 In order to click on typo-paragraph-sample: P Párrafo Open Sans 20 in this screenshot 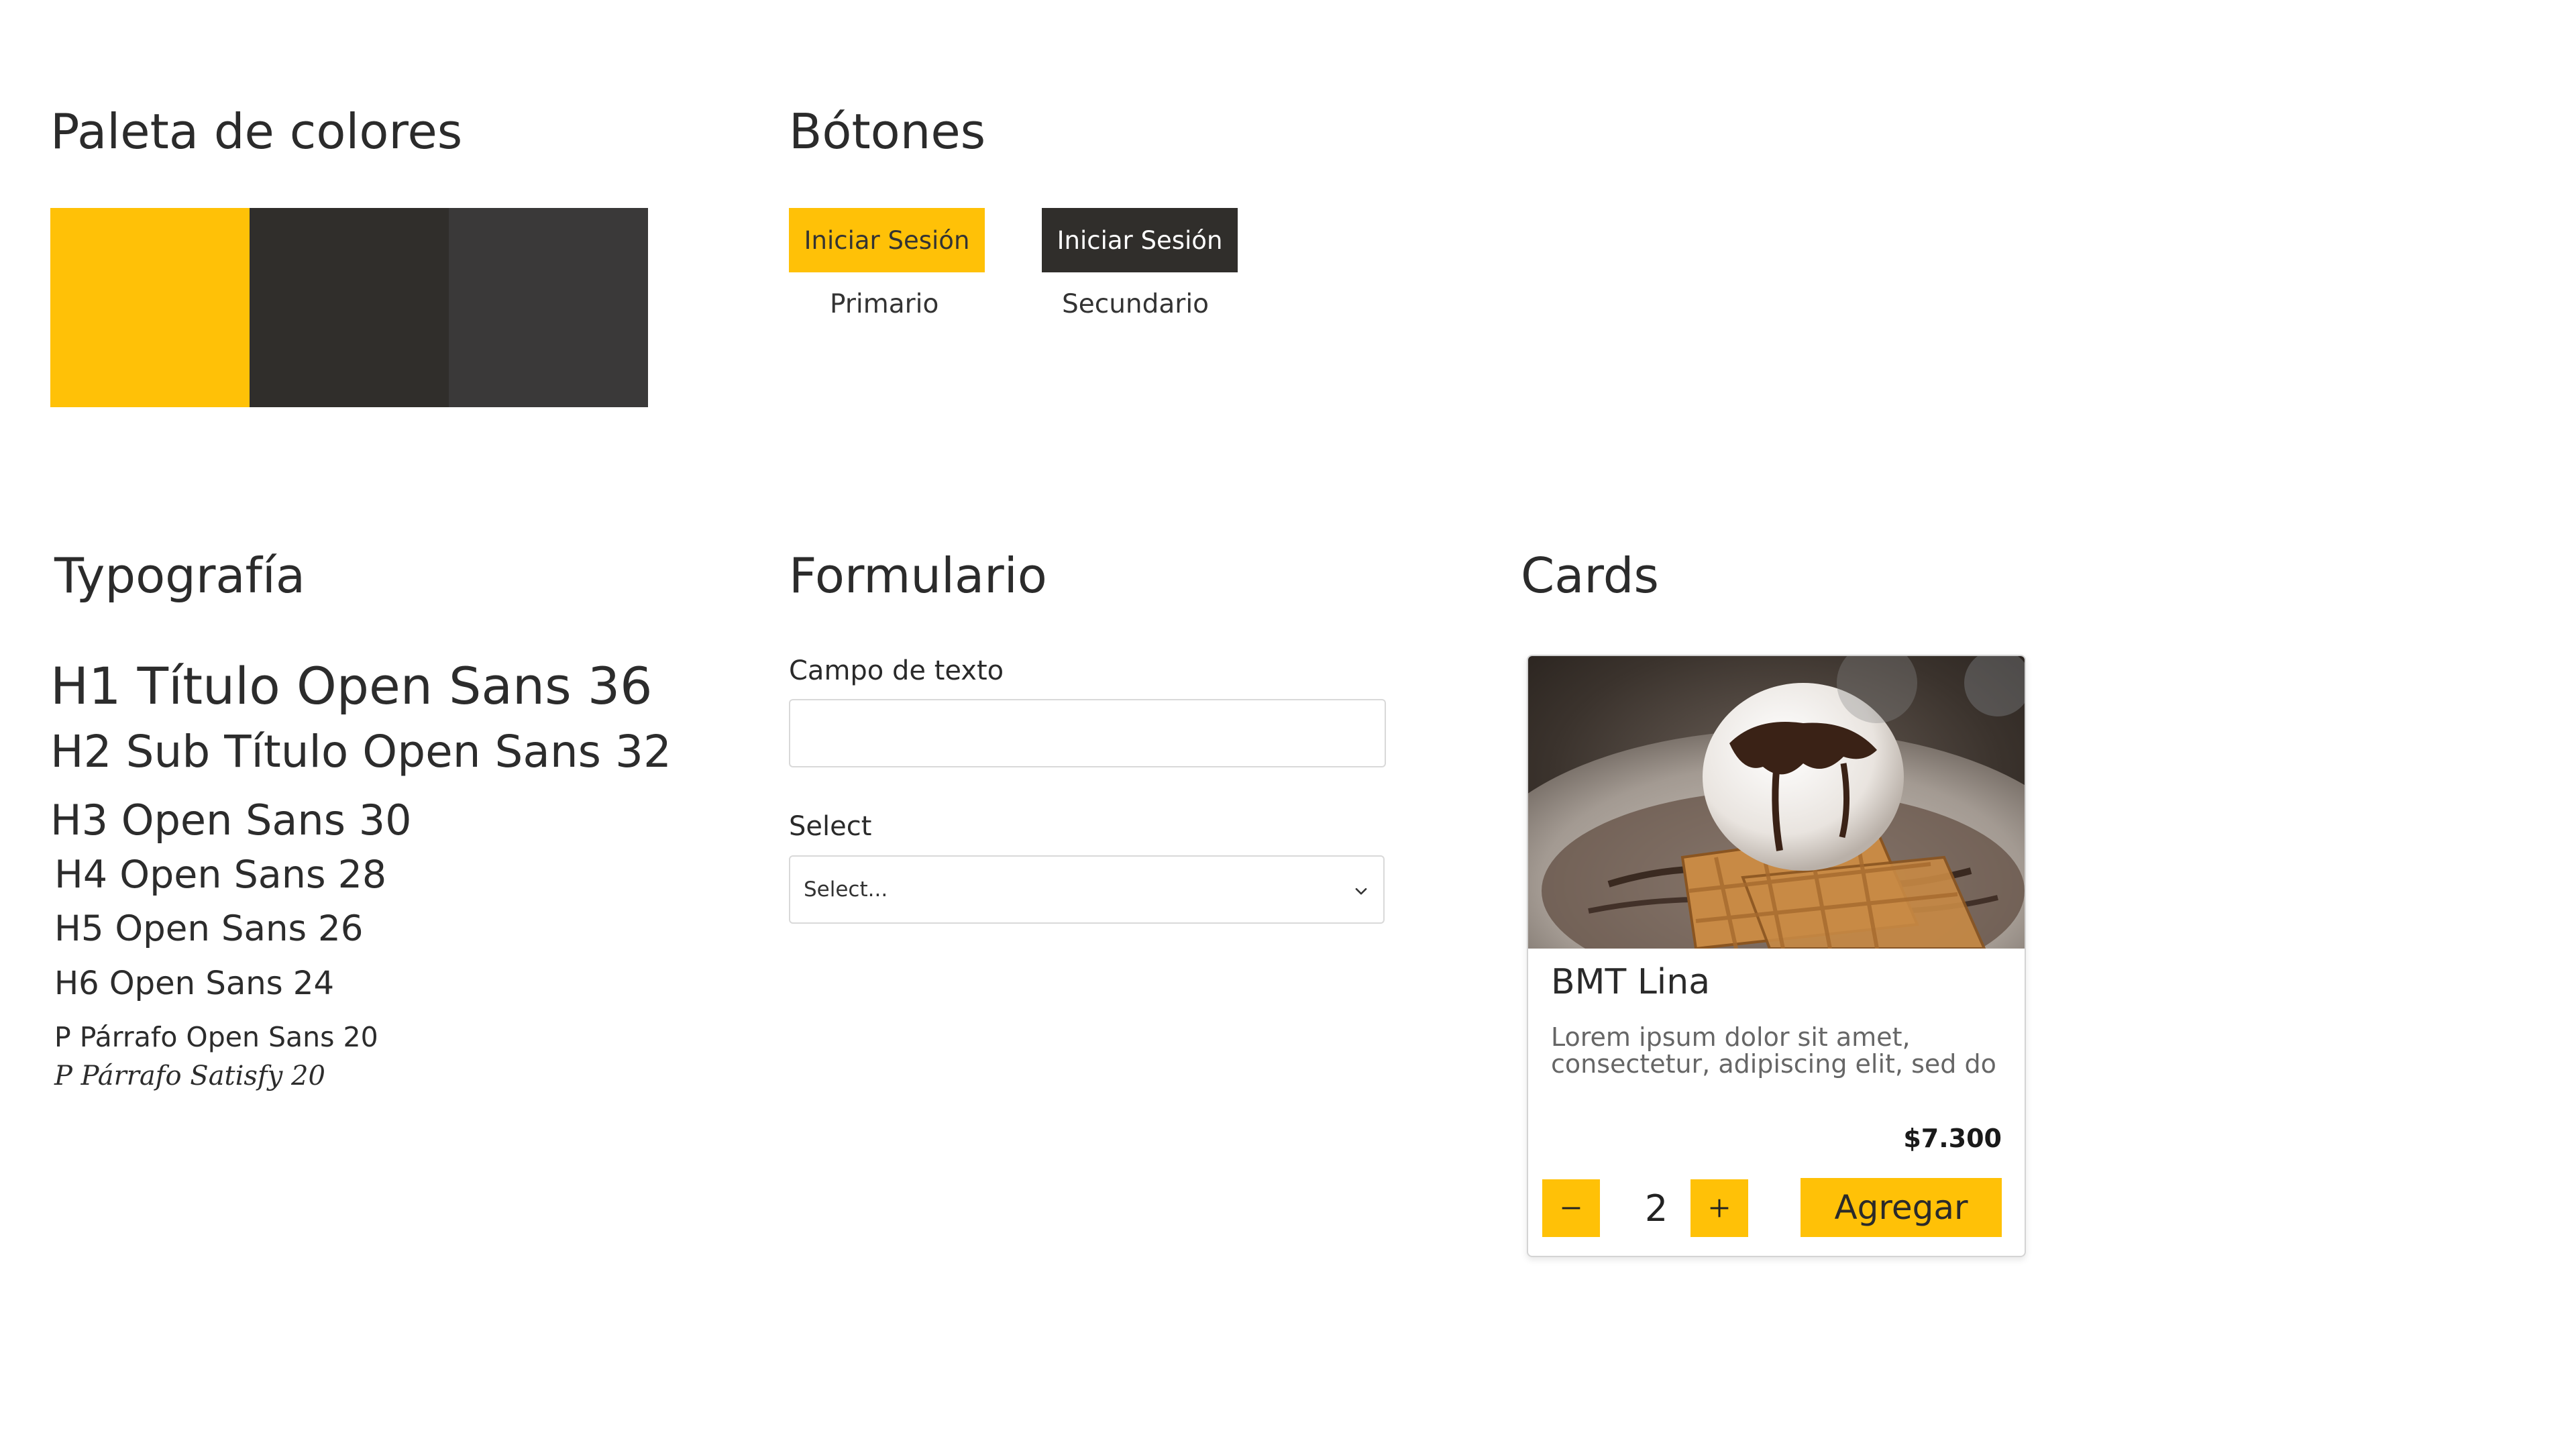, I will do `click(216, 1037)`.